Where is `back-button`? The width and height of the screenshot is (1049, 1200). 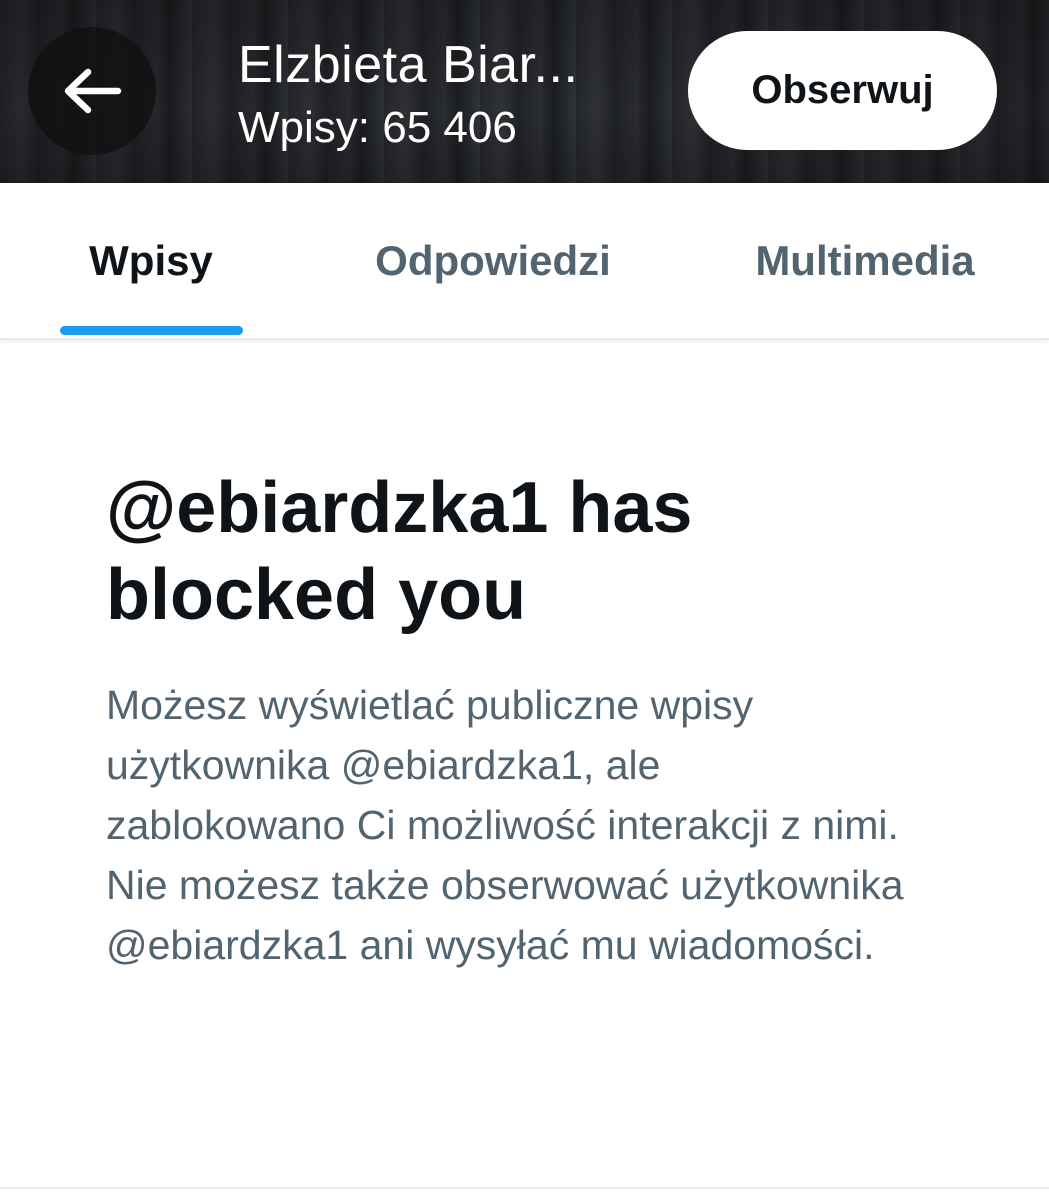
back-button is located at coordinates (92, 91).